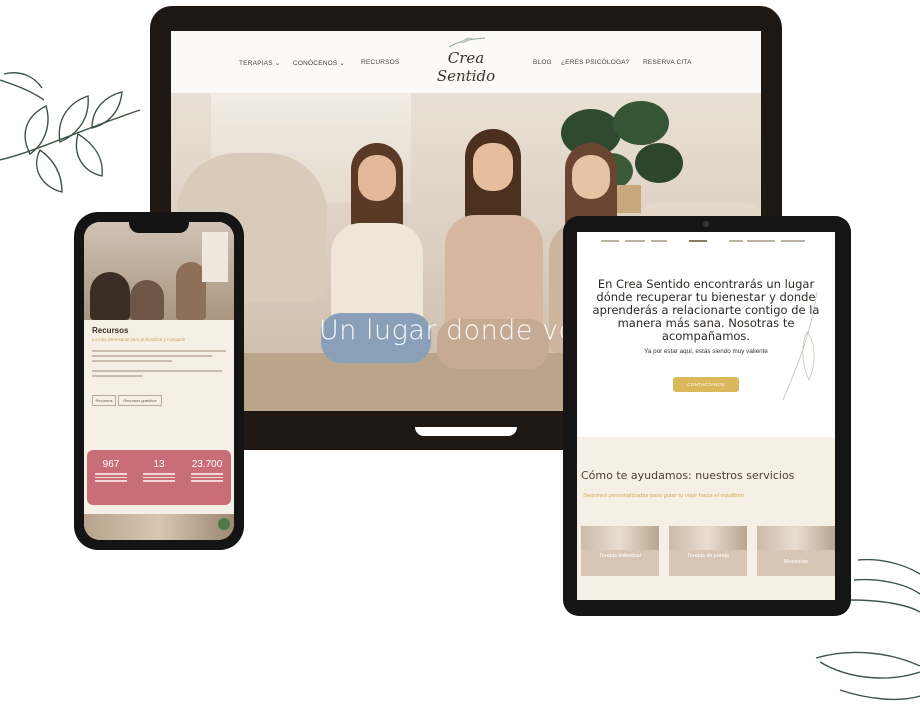 This screenshot has height=713, width=920. What do you see at coordinates (467, 74) in the screenshot?
I see `site-logo-subtitle: PSICOLOGÍA` at bounding box center [467, 74].